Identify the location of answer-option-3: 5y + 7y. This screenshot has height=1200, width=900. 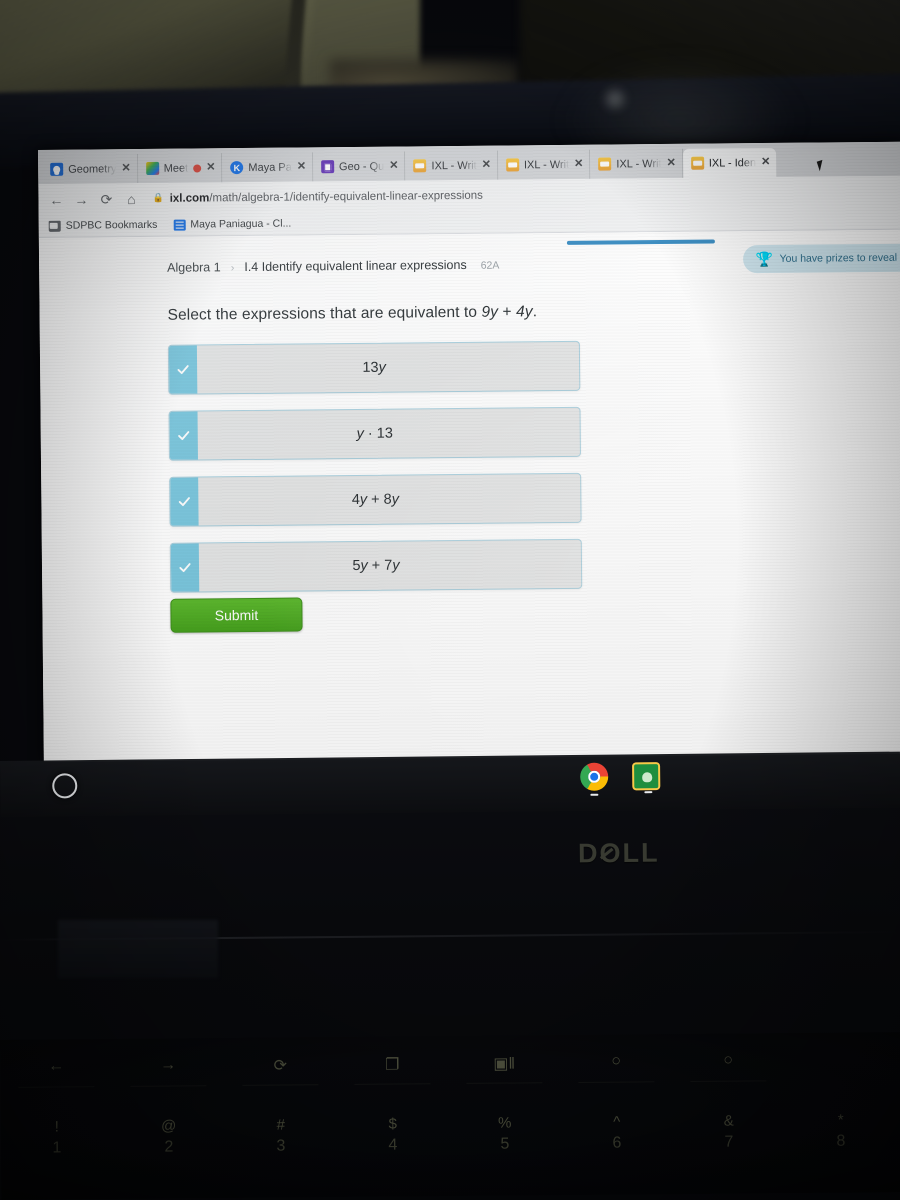
(376, 565).